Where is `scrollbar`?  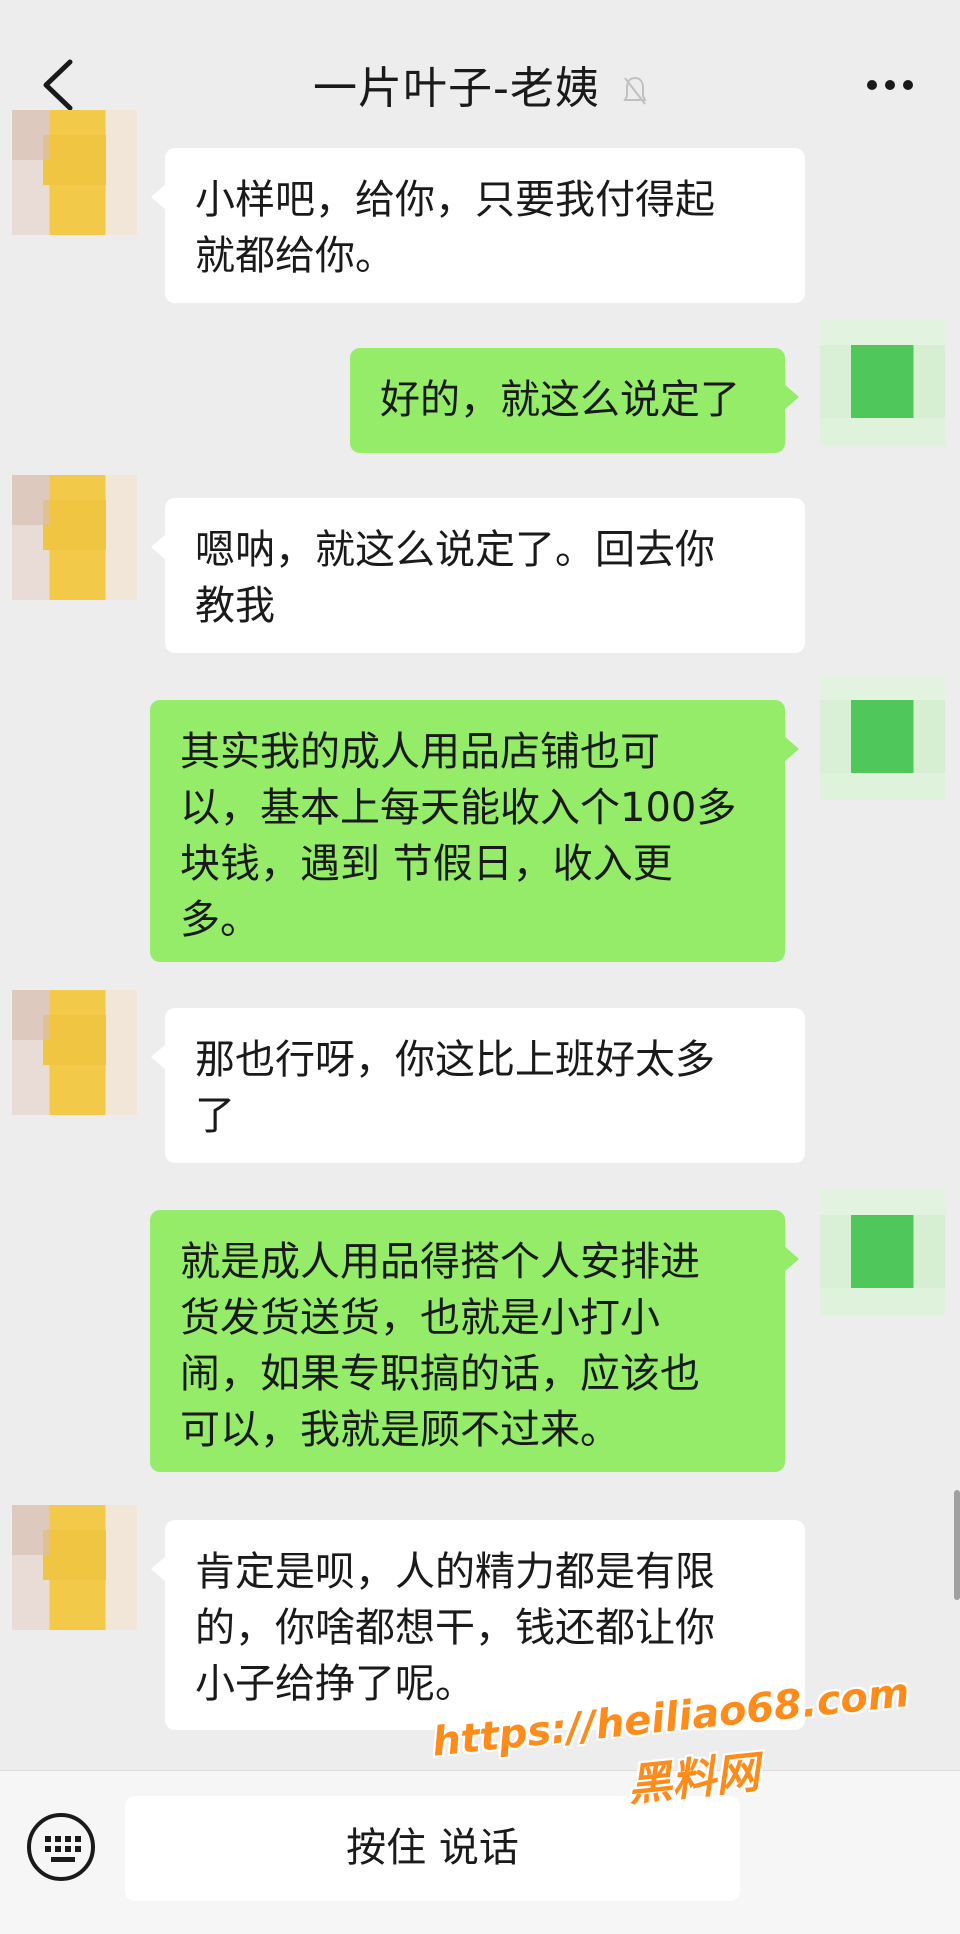 scrollbar is located at coordinates (957, 1545).